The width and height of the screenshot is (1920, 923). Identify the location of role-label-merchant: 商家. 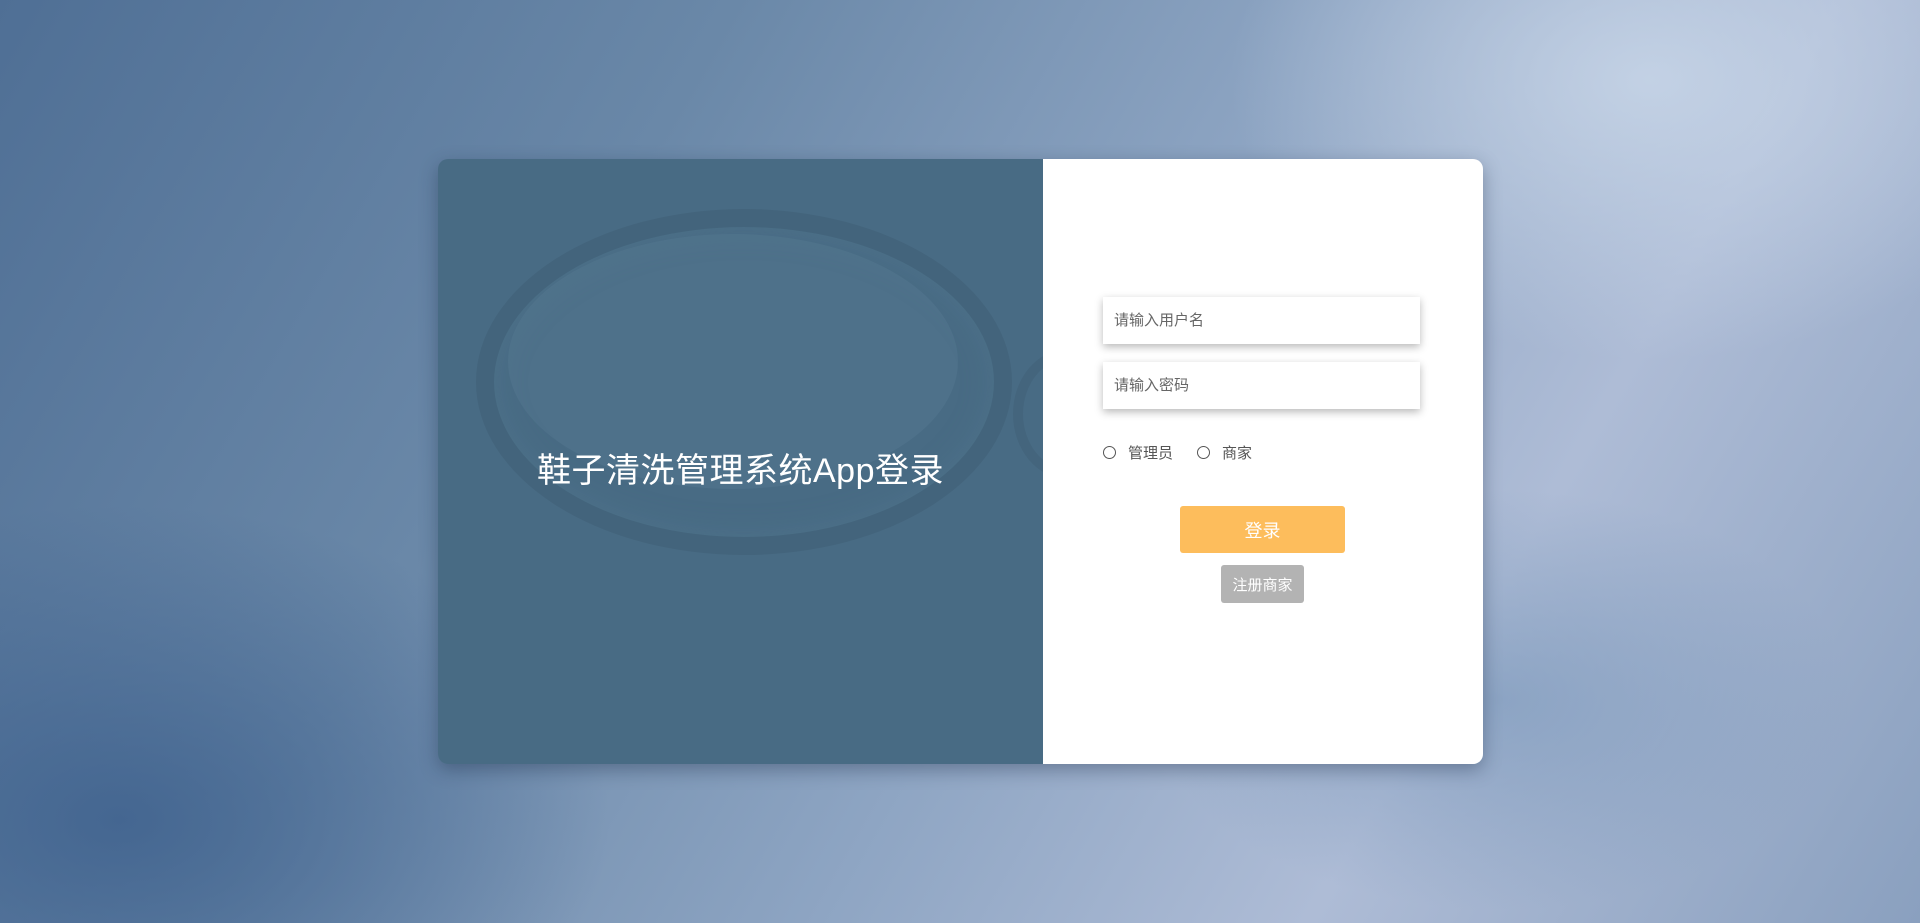
(1237, 453).